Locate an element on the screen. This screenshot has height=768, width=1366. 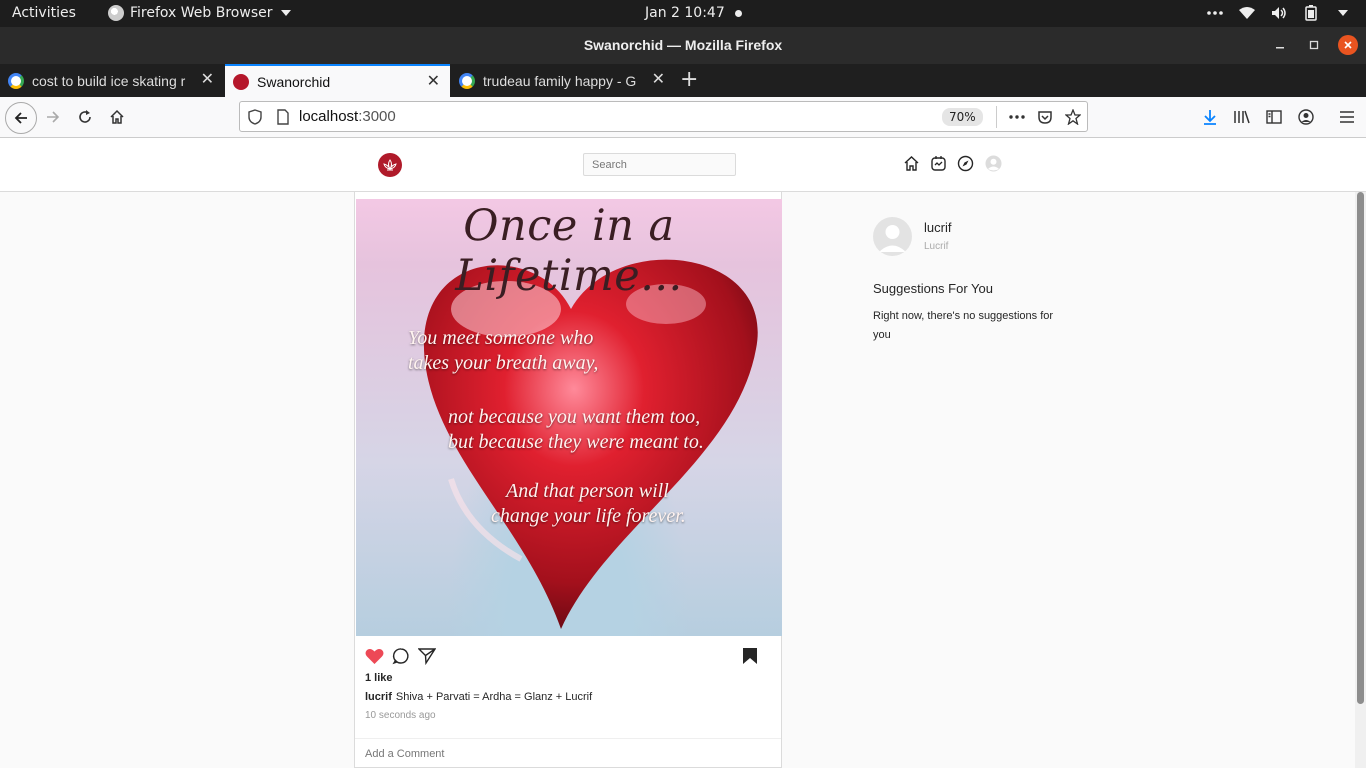
app-header is located at coordinates (683, 165).